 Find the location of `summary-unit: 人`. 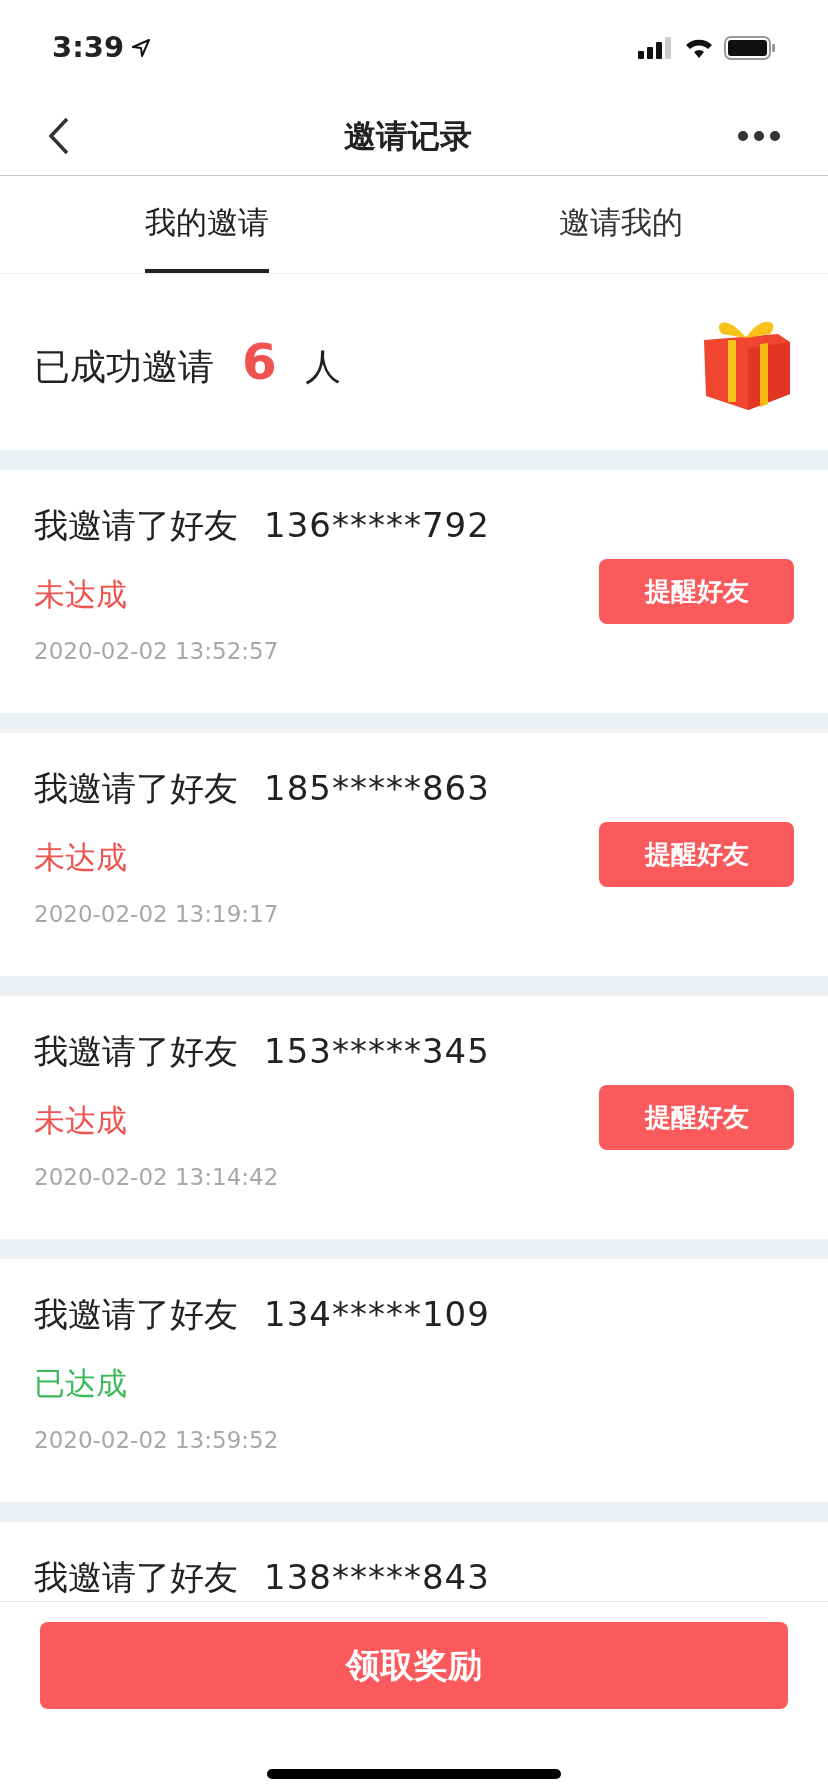

summary-unit: 人 is located at coordinates (322, 366).